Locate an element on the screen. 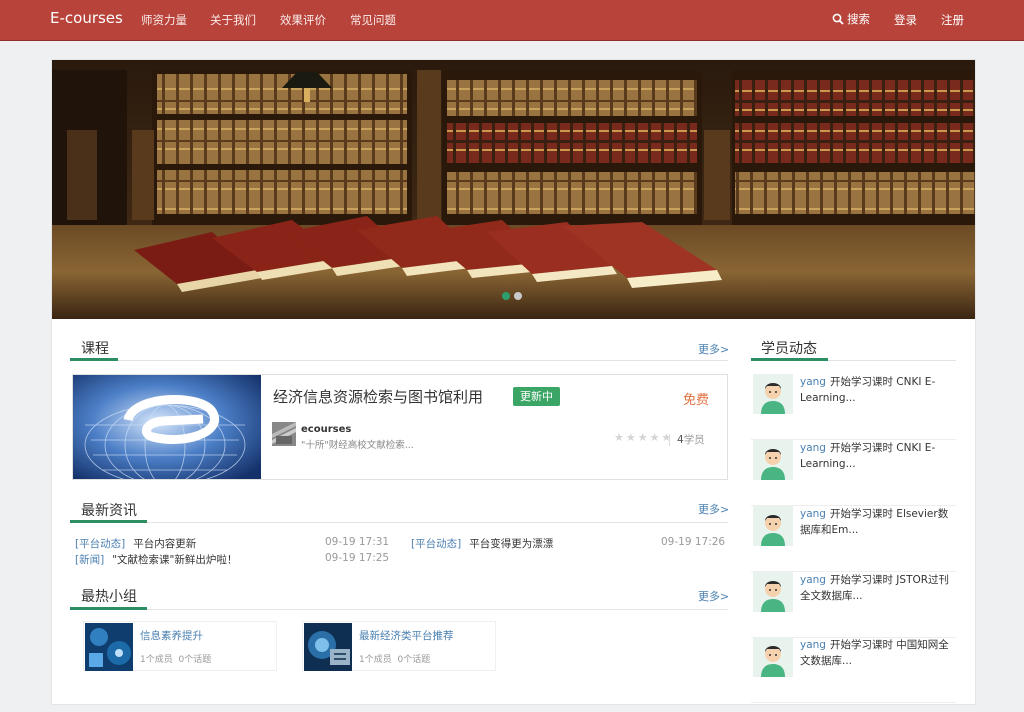 The image size is (1024, 712). activity-accent is located at coordinates (789, 359).